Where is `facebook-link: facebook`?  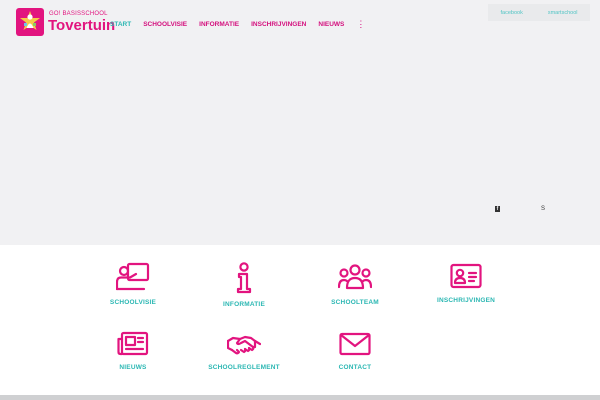 facebook-link: facebook is located at coordinates (512, 13).